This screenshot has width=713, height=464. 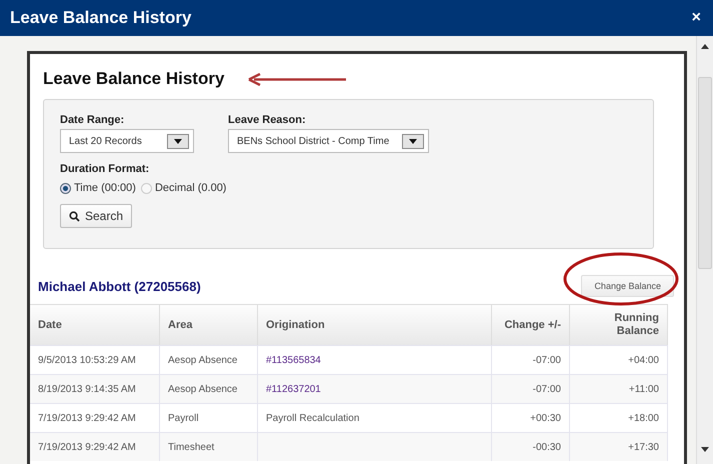 I want to click on origination-link: #112637201, so click(x=375, y=388).